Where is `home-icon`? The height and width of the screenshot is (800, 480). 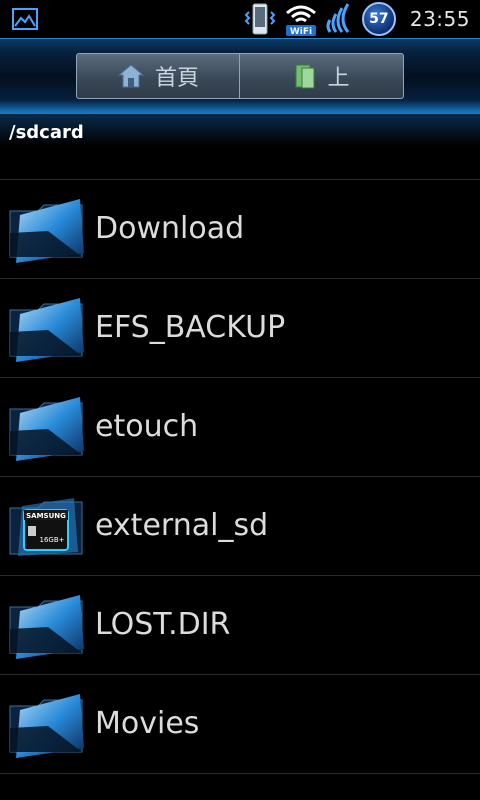 home-icon is located at coordinates (131, 76).